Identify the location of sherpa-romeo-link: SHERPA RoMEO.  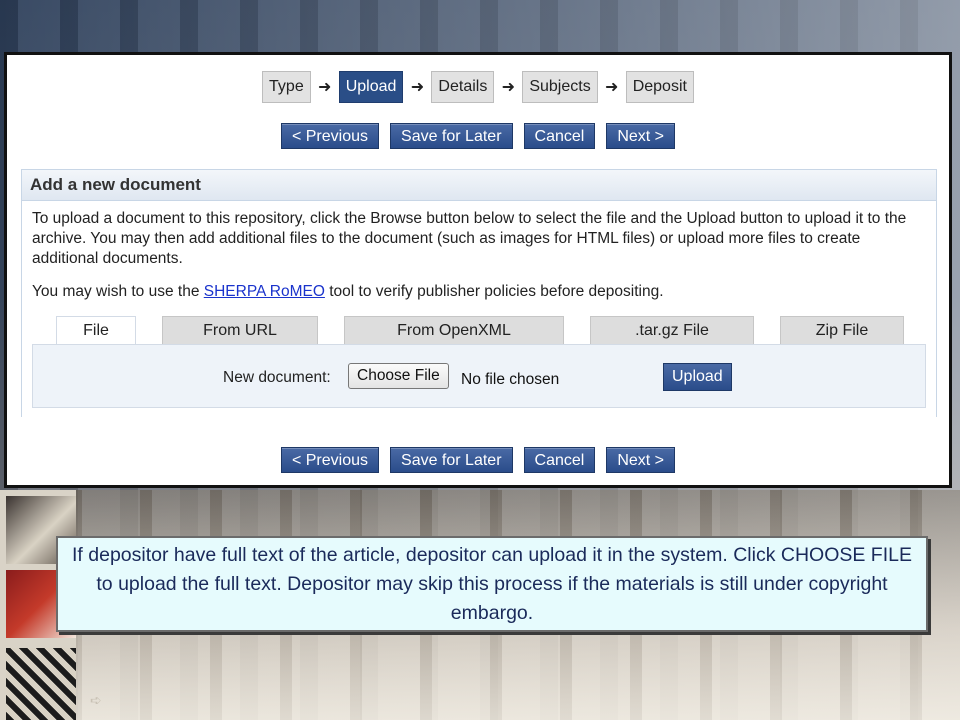
(264, 291).